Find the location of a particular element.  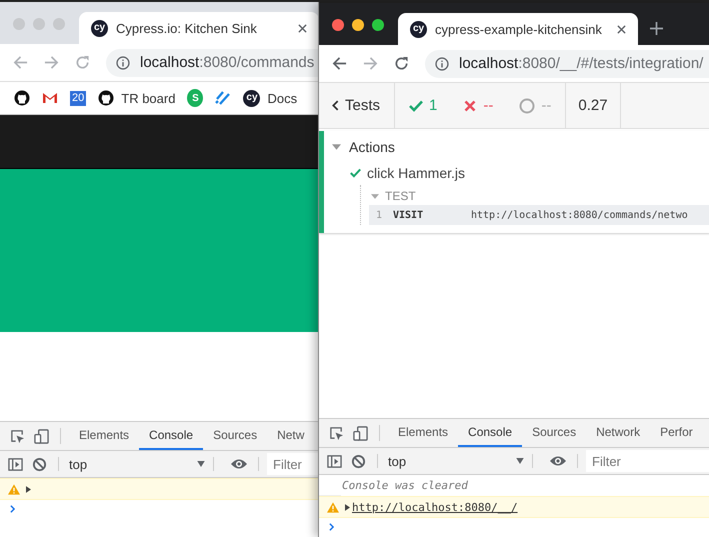

devtools-tab: Network is located at coordinates (618, 433).